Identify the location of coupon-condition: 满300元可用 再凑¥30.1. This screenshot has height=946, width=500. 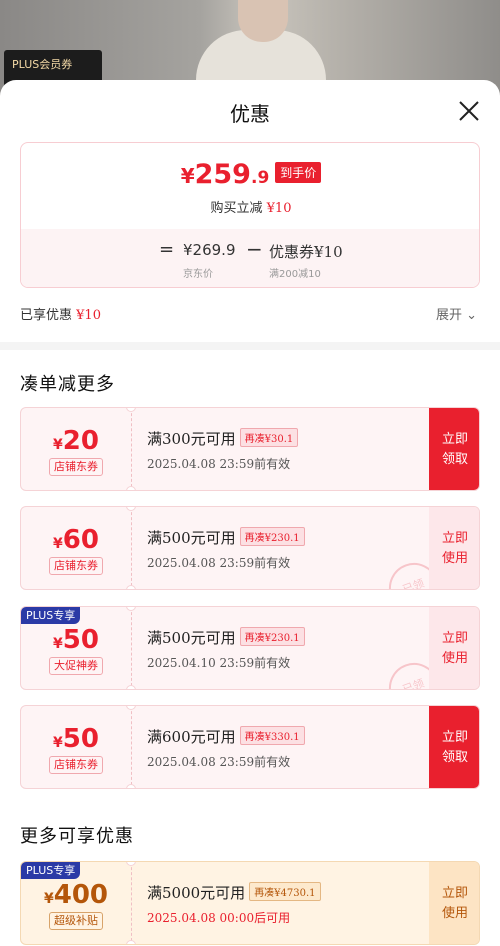
(223, 438).